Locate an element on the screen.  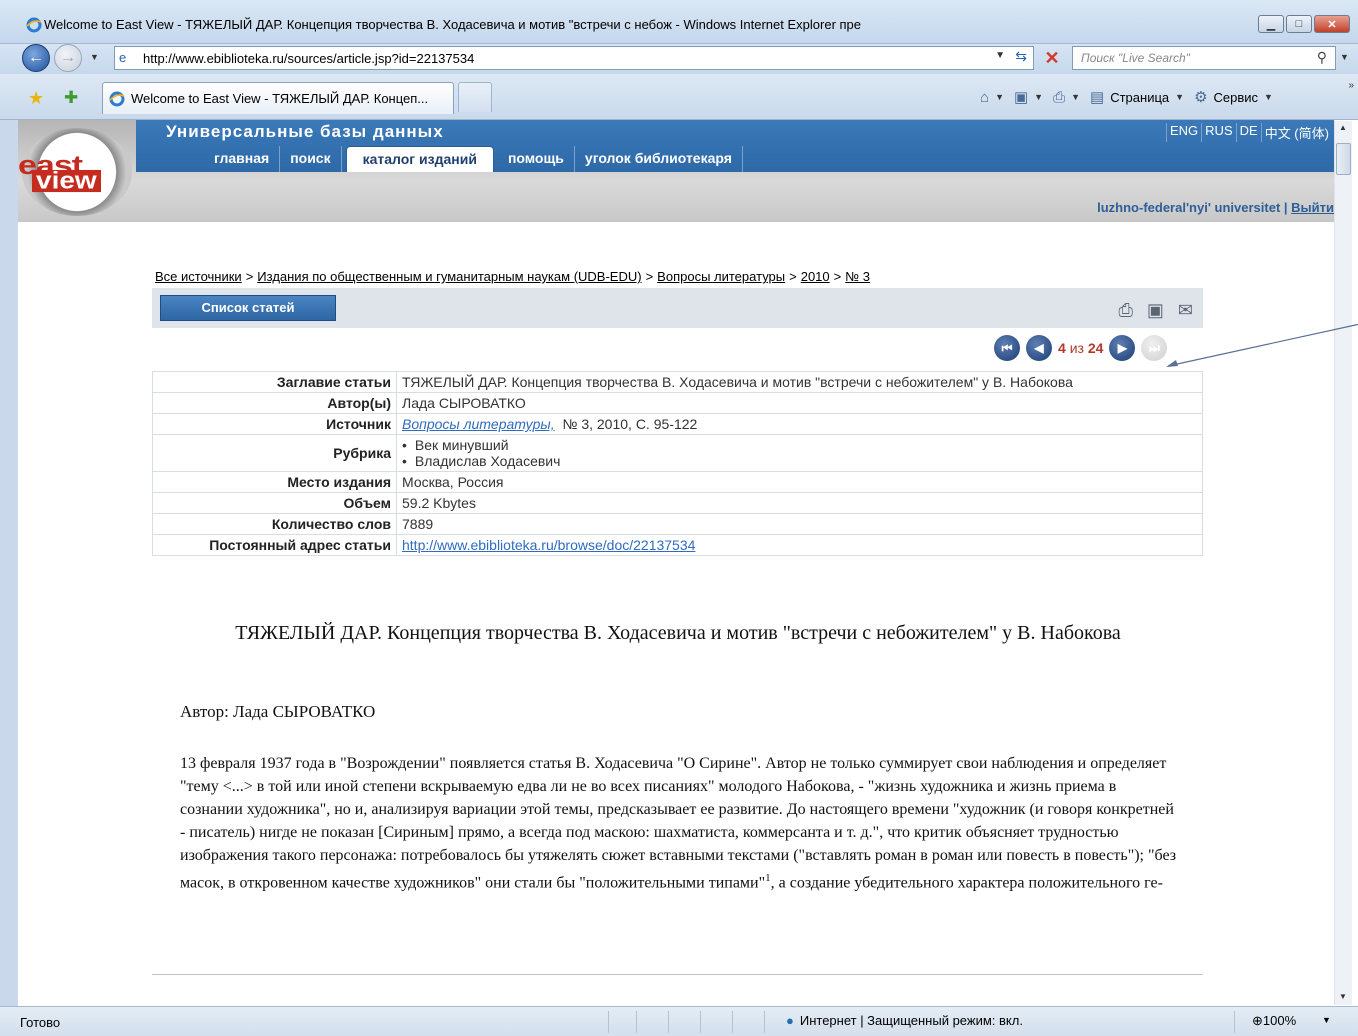
breadcrumb-issue: № 3 is located at coordinates (857, 276).